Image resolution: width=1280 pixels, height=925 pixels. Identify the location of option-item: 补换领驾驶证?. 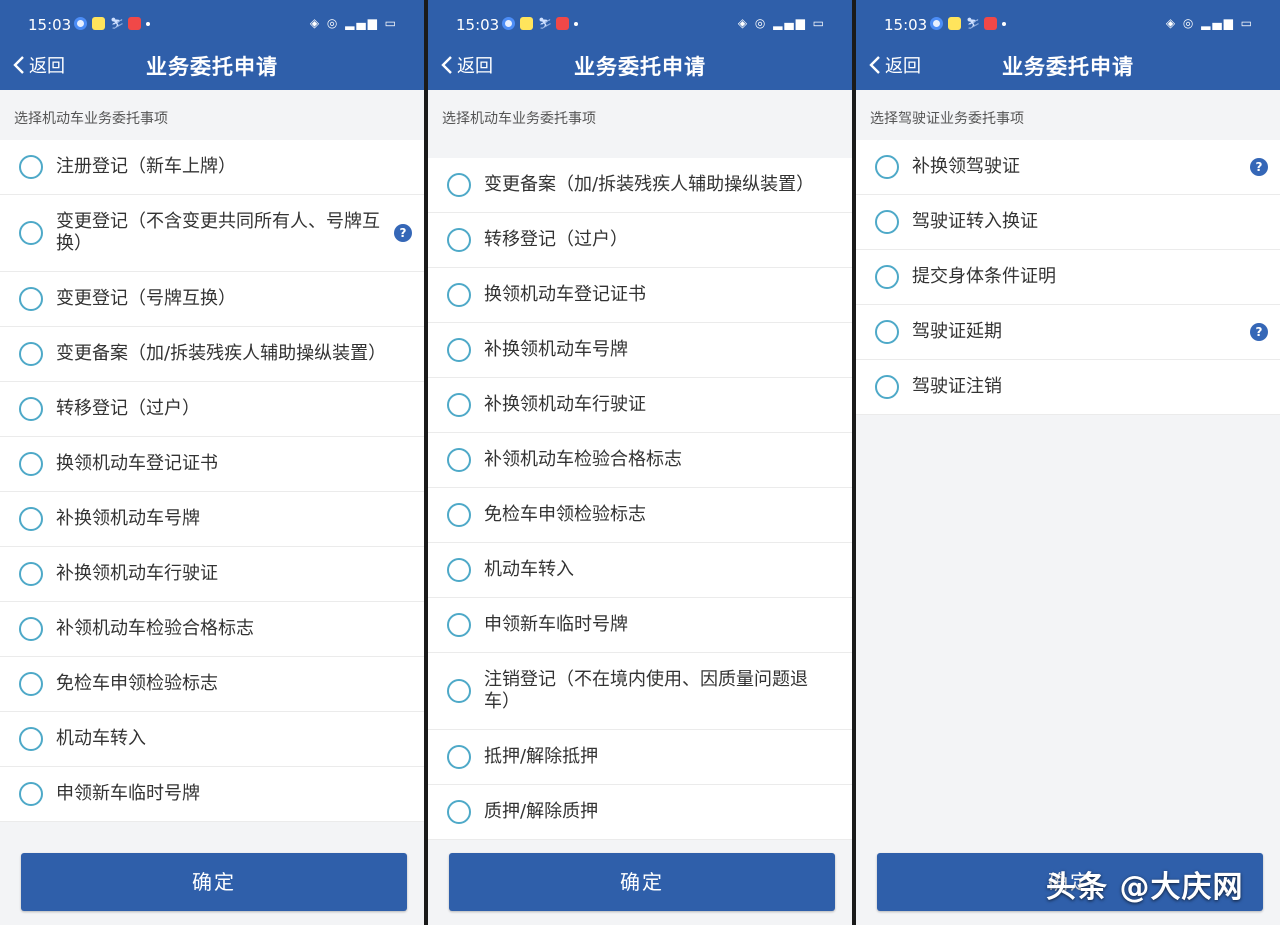
(1068, 167).